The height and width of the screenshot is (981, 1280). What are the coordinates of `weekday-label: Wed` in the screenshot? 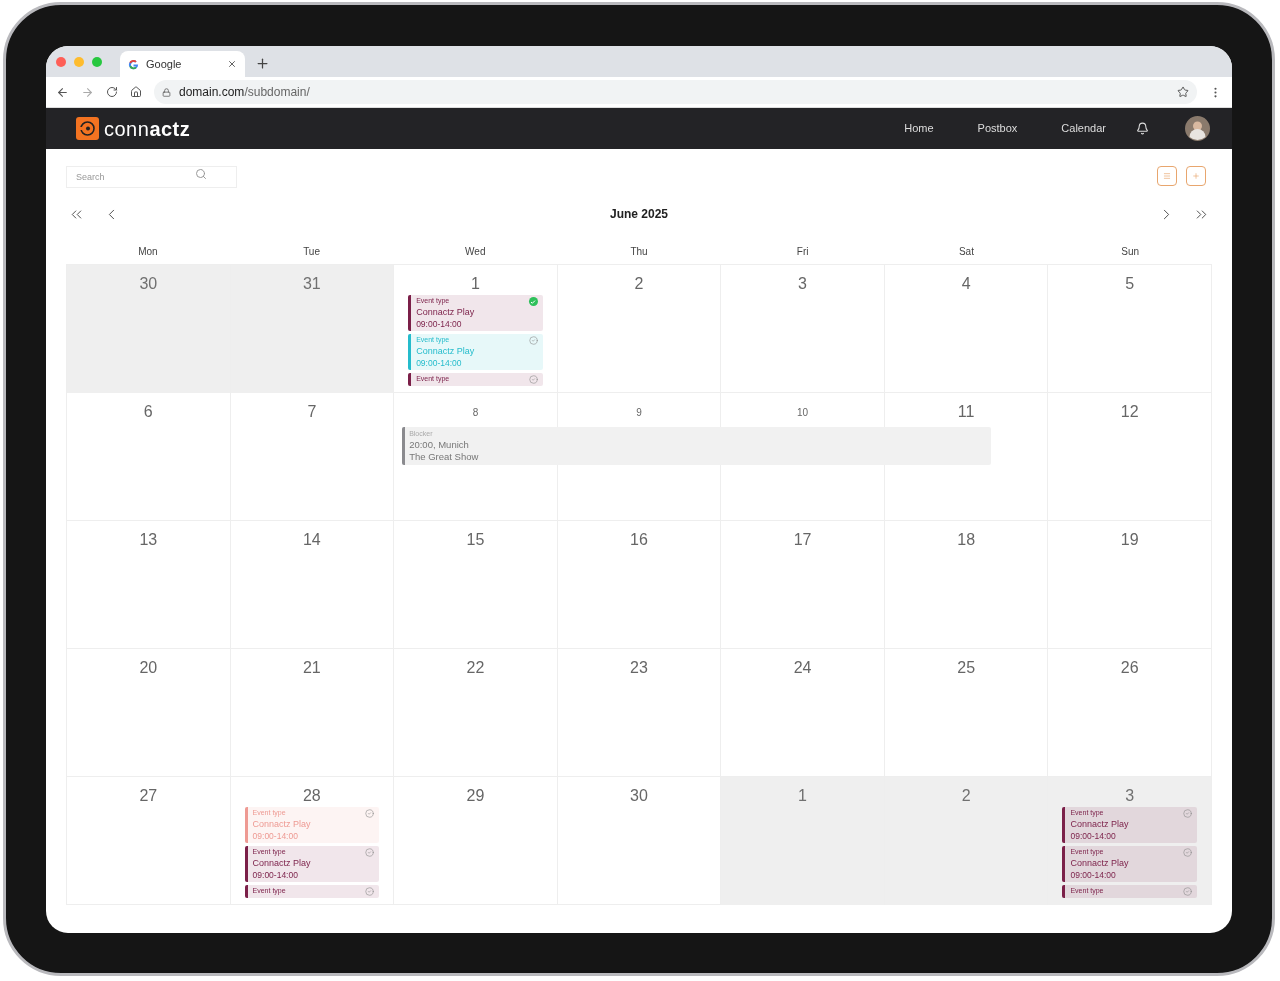 It's located at (475, 251).